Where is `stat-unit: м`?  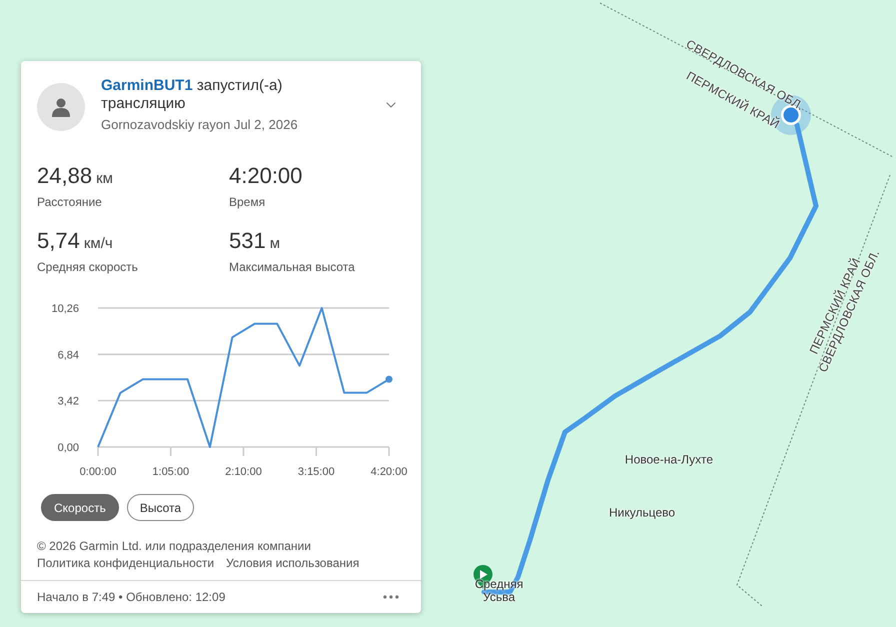 stat-unit: м is located at coordinates (275, 244).